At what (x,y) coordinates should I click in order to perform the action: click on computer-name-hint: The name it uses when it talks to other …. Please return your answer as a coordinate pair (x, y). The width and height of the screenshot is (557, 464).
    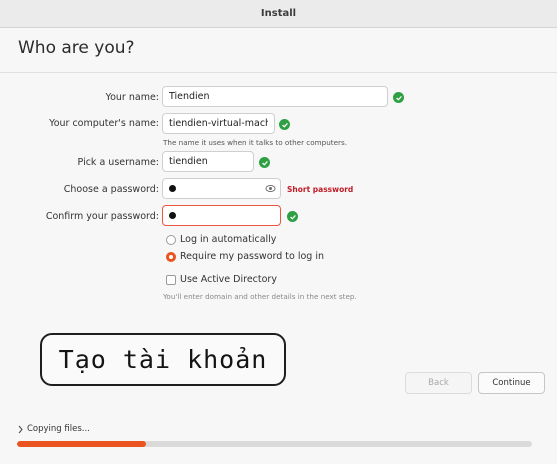
    Looking at the image, I should click on (255, 142).